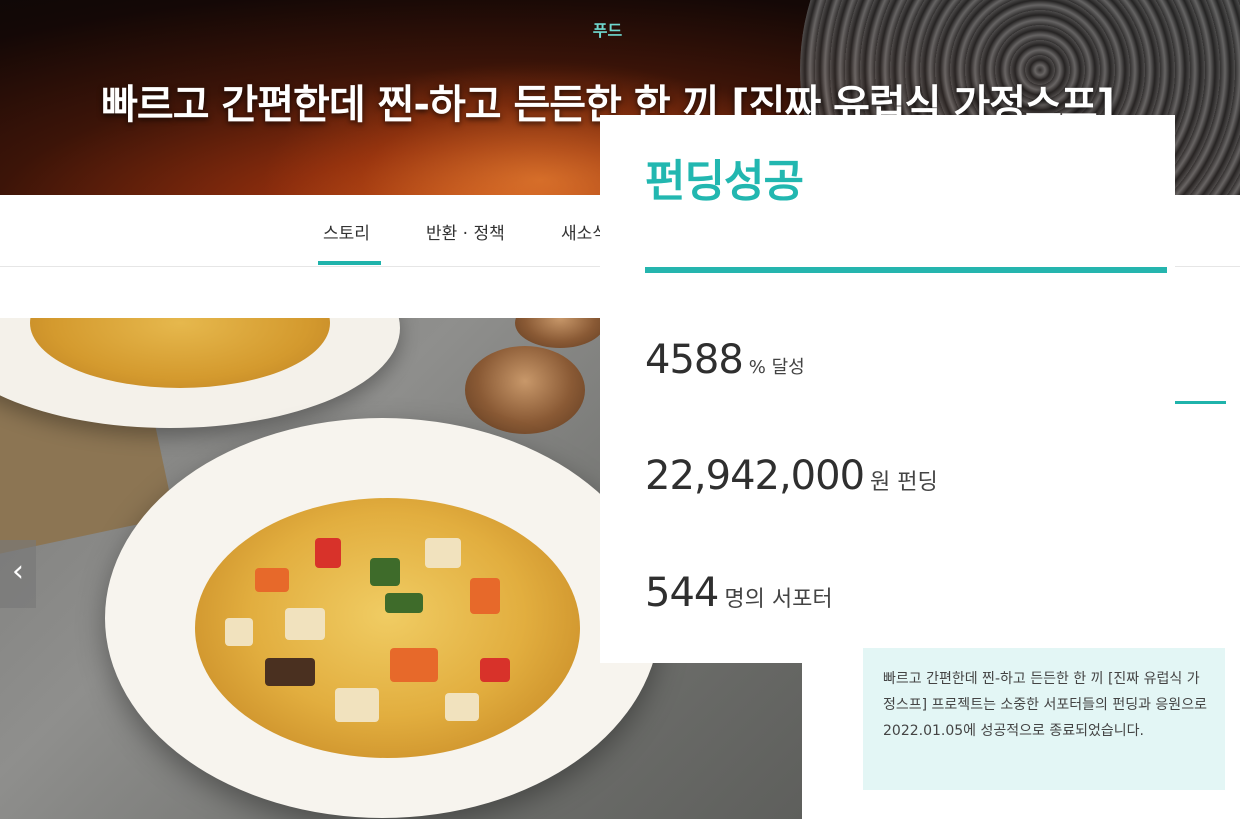 The width and height of the screenshot is (1240, 819). Describe the element at coordinates (18, 574) in the screenshot. I see `gallery-prev-button: ‹` at that location.